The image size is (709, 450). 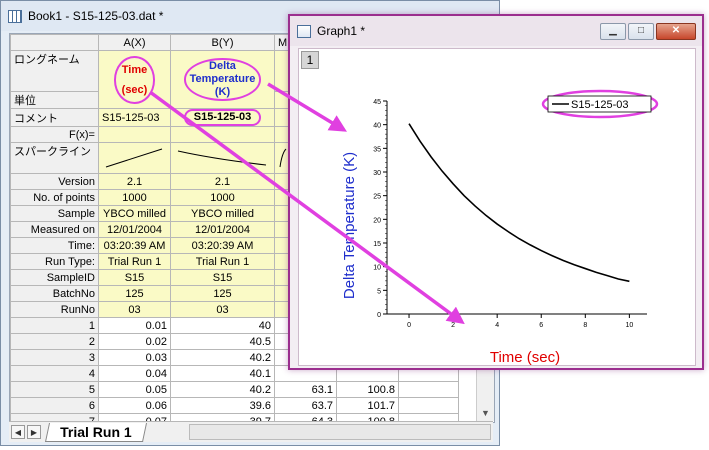 What do you see at coordinates (134, 213) in the screenshot?
I see `meta-a-sample: YBCO milled` at bounding box center [134, 213].